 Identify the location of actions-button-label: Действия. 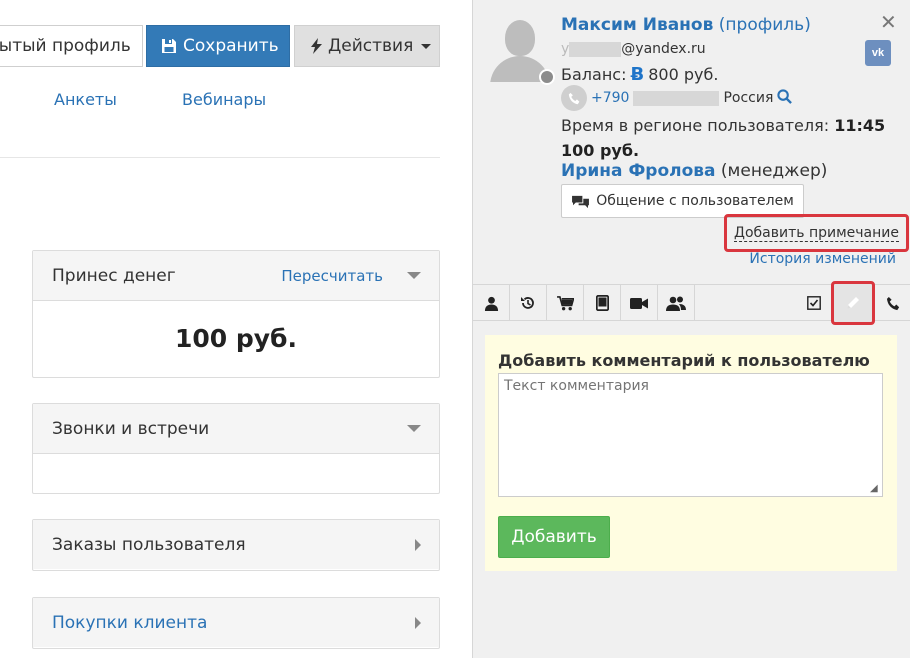
(371, 46).